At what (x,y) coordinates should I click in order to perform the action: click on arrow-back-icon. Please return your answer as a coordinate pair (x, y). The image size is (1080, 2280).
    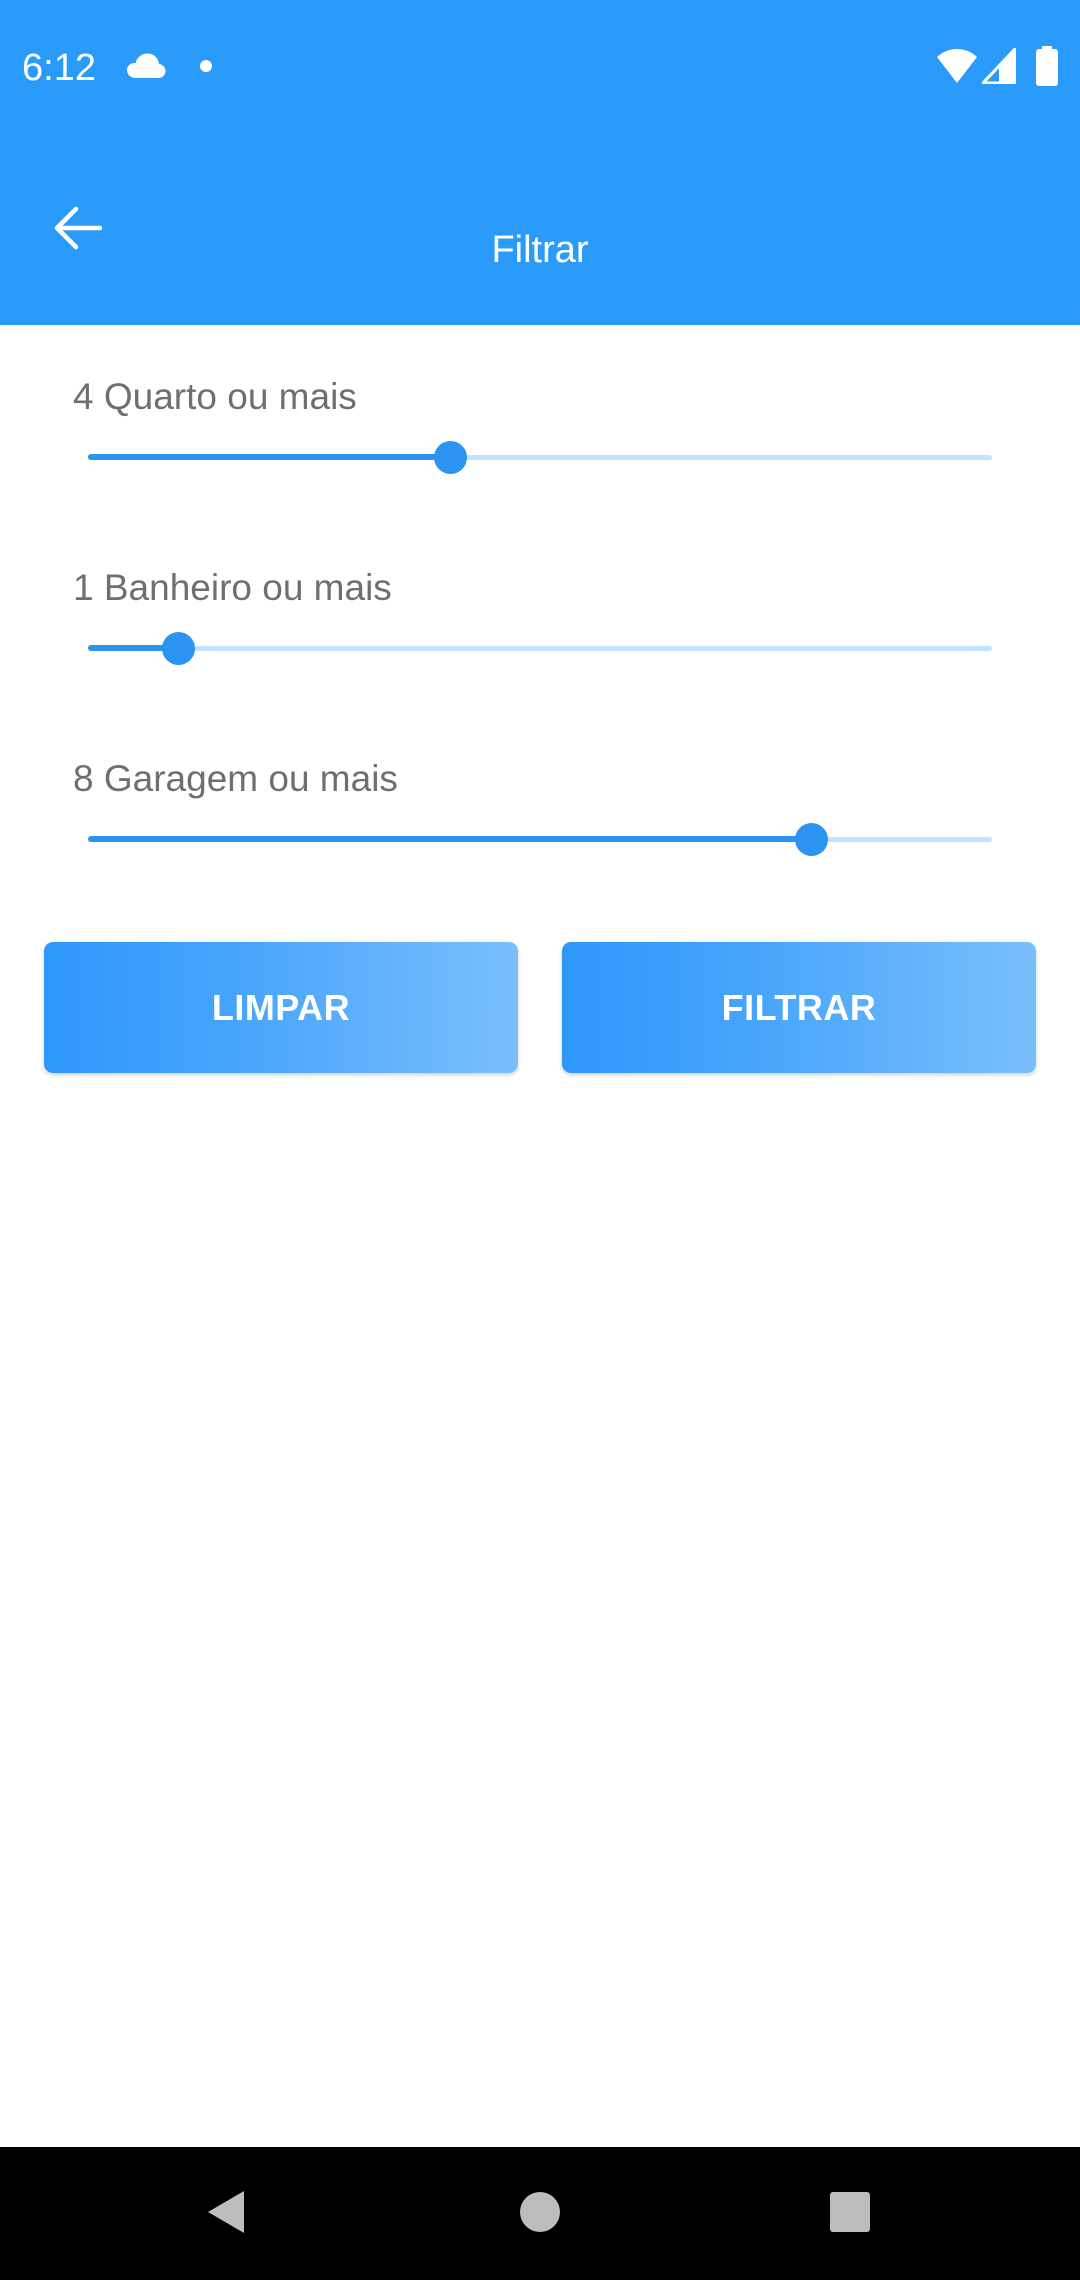
    Looking at the image, I should click on (78, 228).